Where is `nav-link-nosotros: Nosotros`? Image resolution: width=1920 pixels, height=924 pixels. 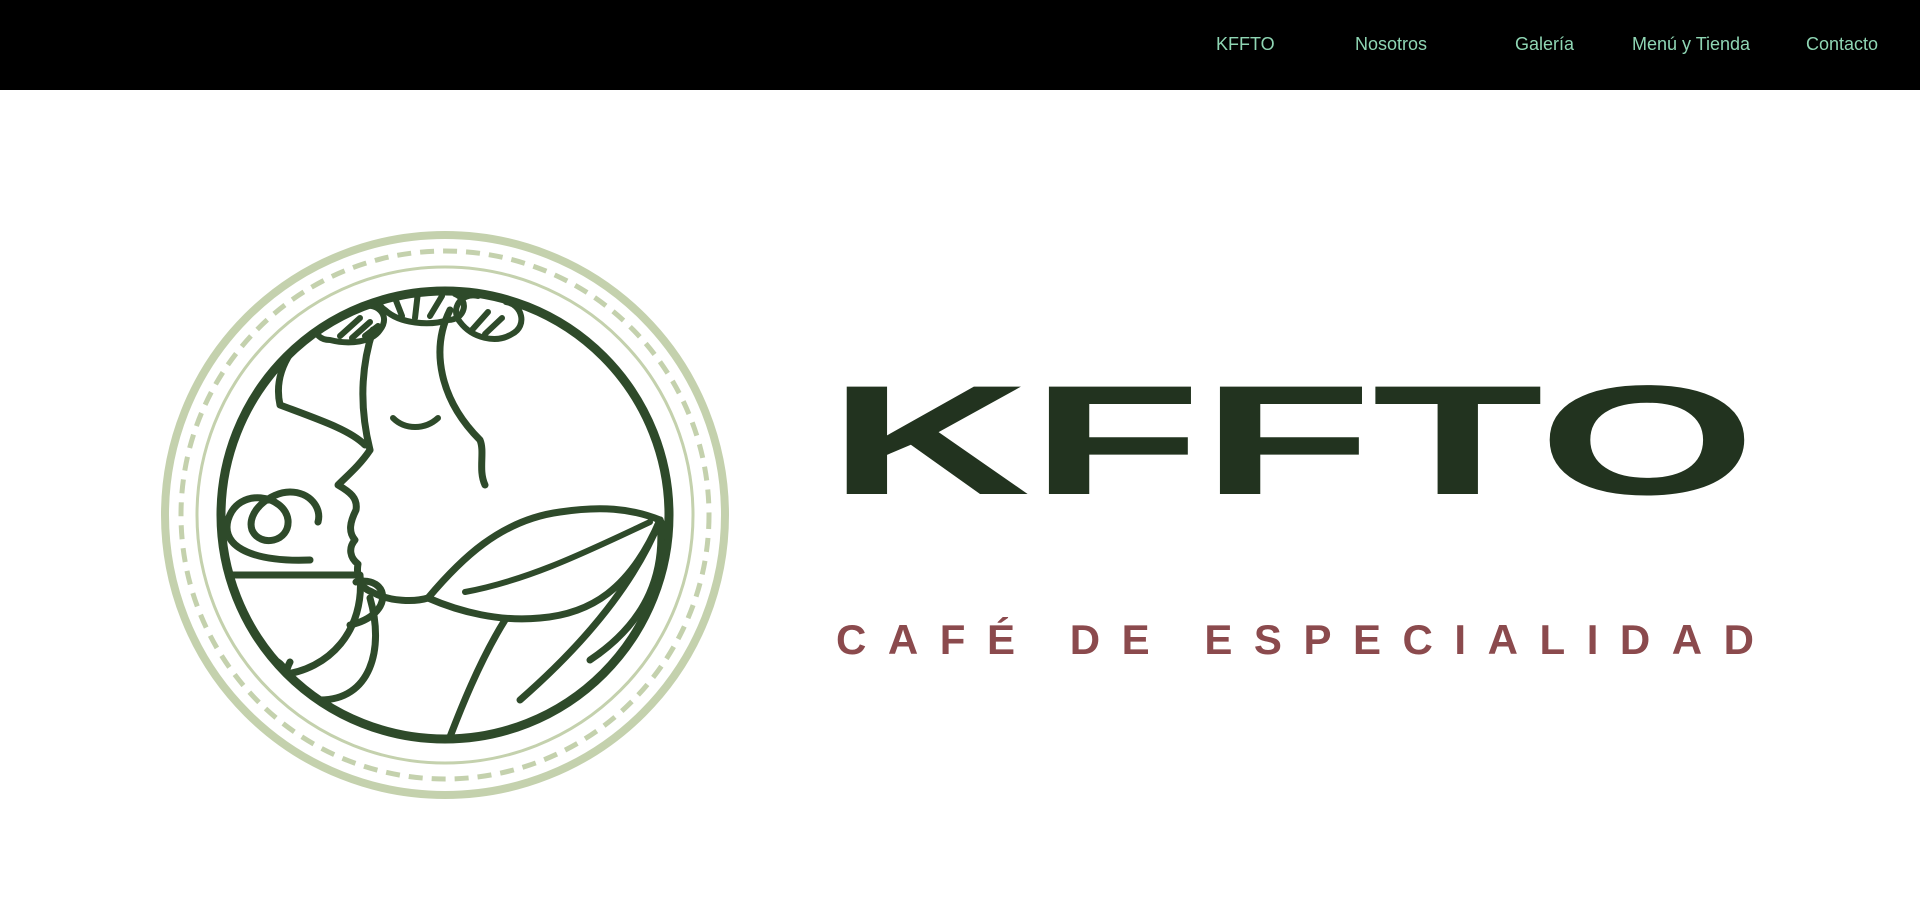
nav-link-nosotros: Nosotros is located at coordinates (1391, 45).